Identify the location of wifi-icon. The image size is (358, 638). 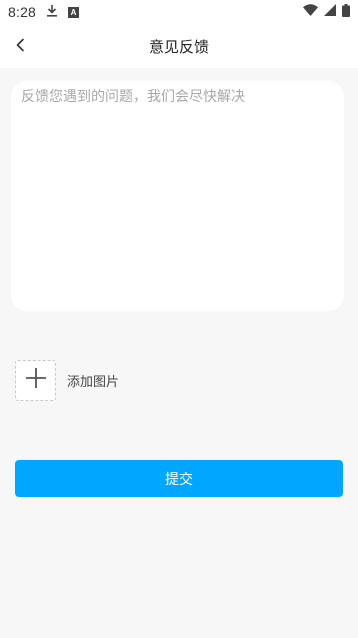
(310, 12).